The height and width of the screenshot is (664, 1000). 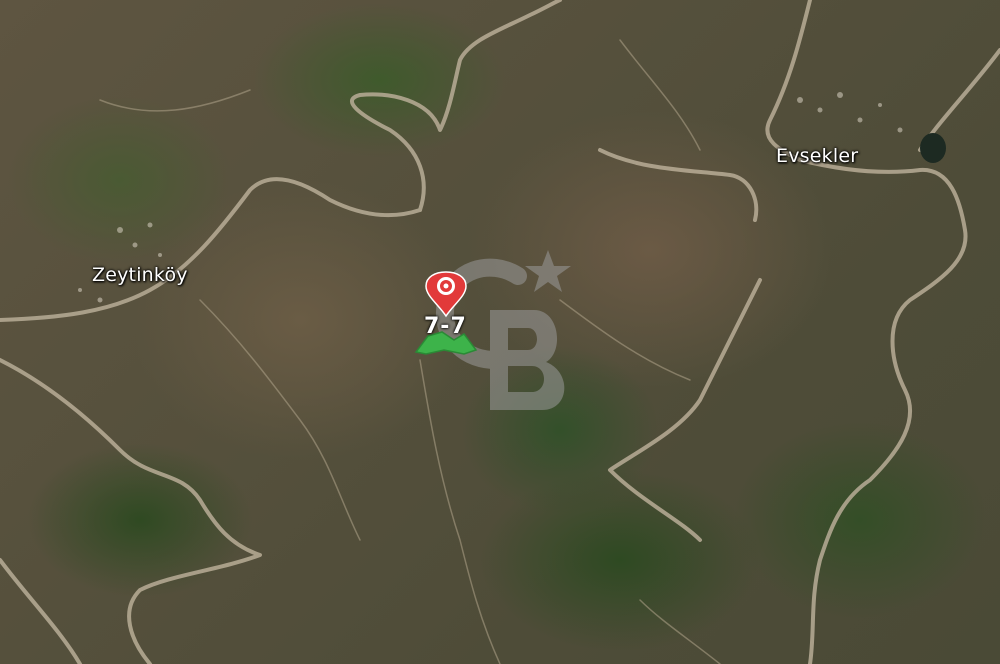 What do you see at coordinates (446, 294) in the screenshot?
I see `location-pin-icon` at bounding box center [446, 294].